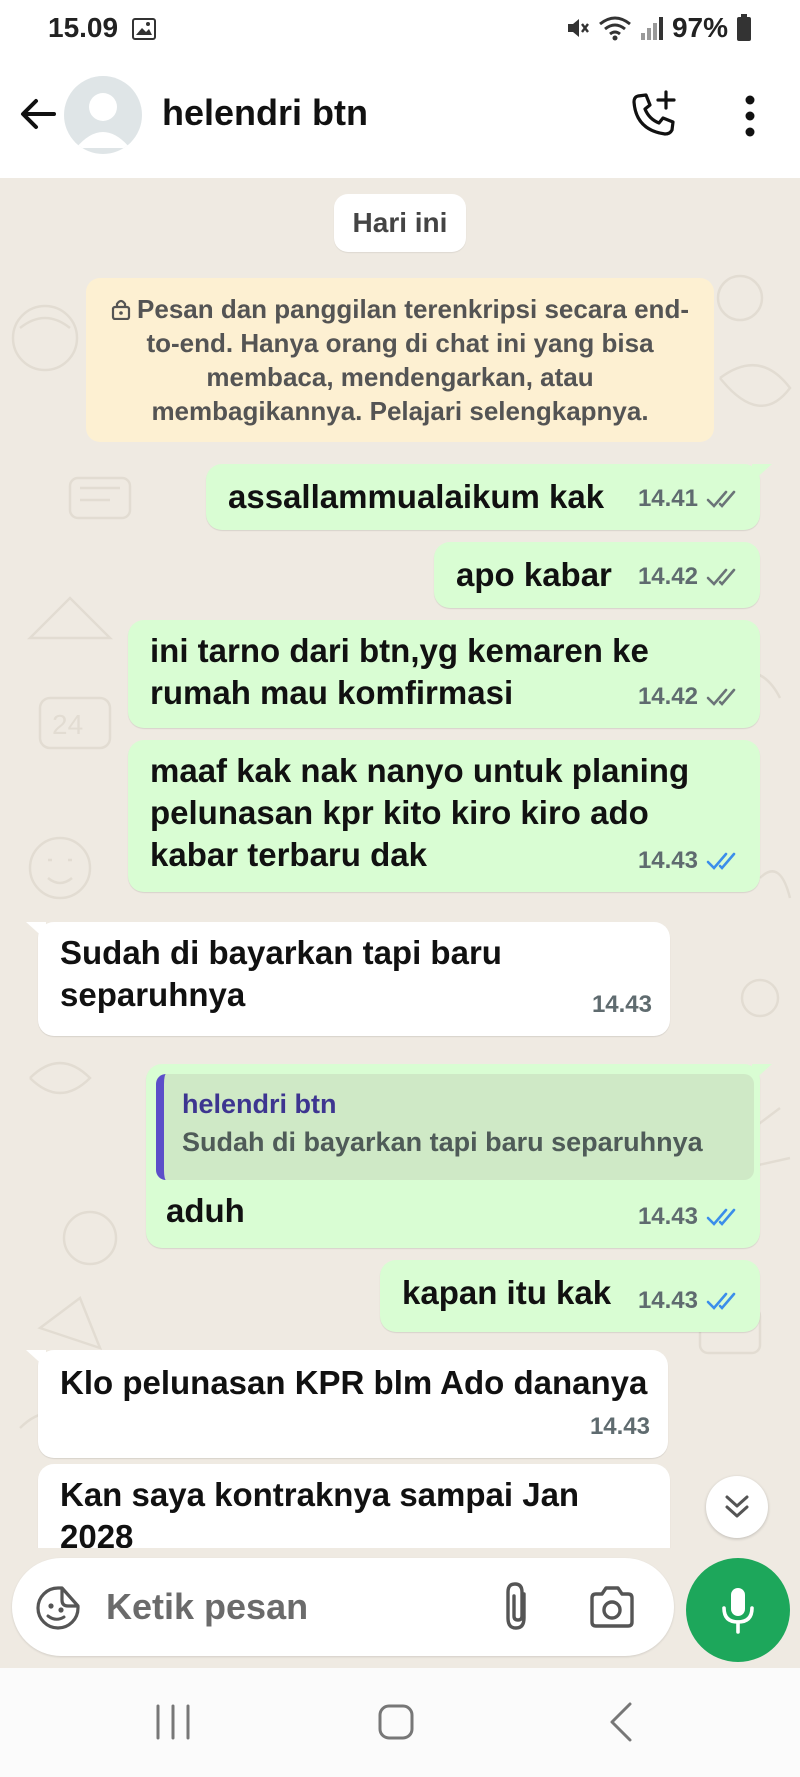 The width and height of the screenshot is (800, 1777). Describe the element at coordinates (347, 1404) in the screenshot. I see `message-bubble-incoming: Klo pelunasan KPR blm Ado dananya 14.43` at that location.